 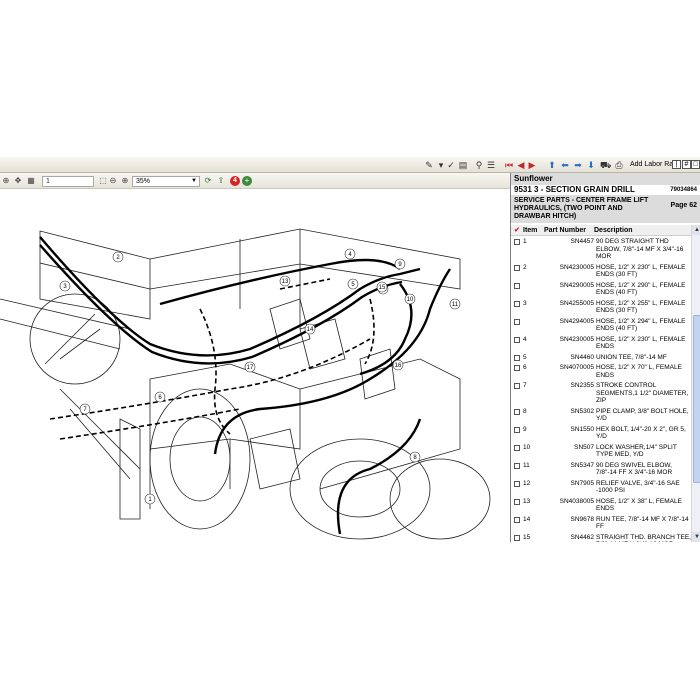 What do you see at coordinates (578, 165) in the screenshot?
I see `forward-arrow-icon: ➡` at bounding box center [578, 165].